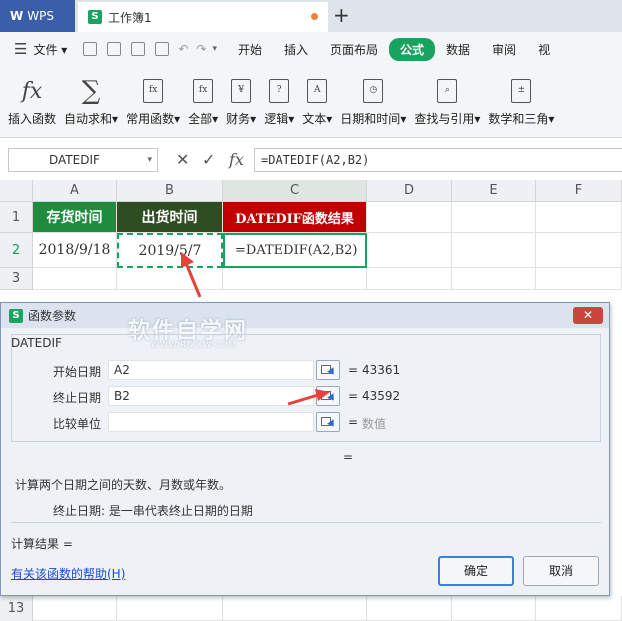 The width and height of the screenshot is (622, 621). What do you see at coordinates (295, 608) in the screenshot?
I see `cell-c13` at bounding box center [295, 608].